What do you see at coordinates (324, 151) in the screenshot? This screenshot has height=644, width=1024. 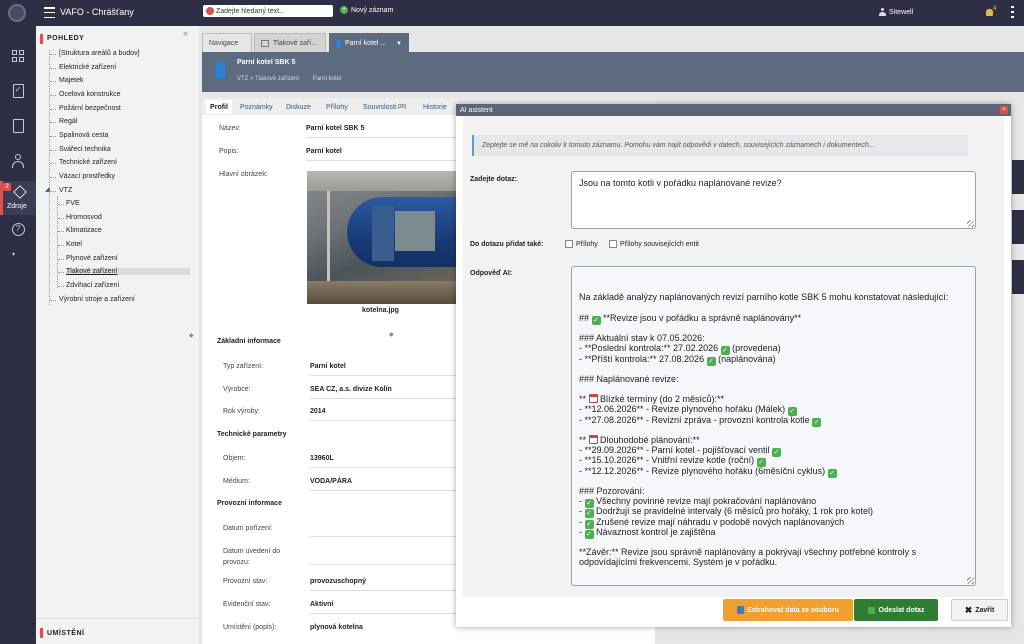 I see `description-value: Parní kotel` at bounding box center [324, 151].